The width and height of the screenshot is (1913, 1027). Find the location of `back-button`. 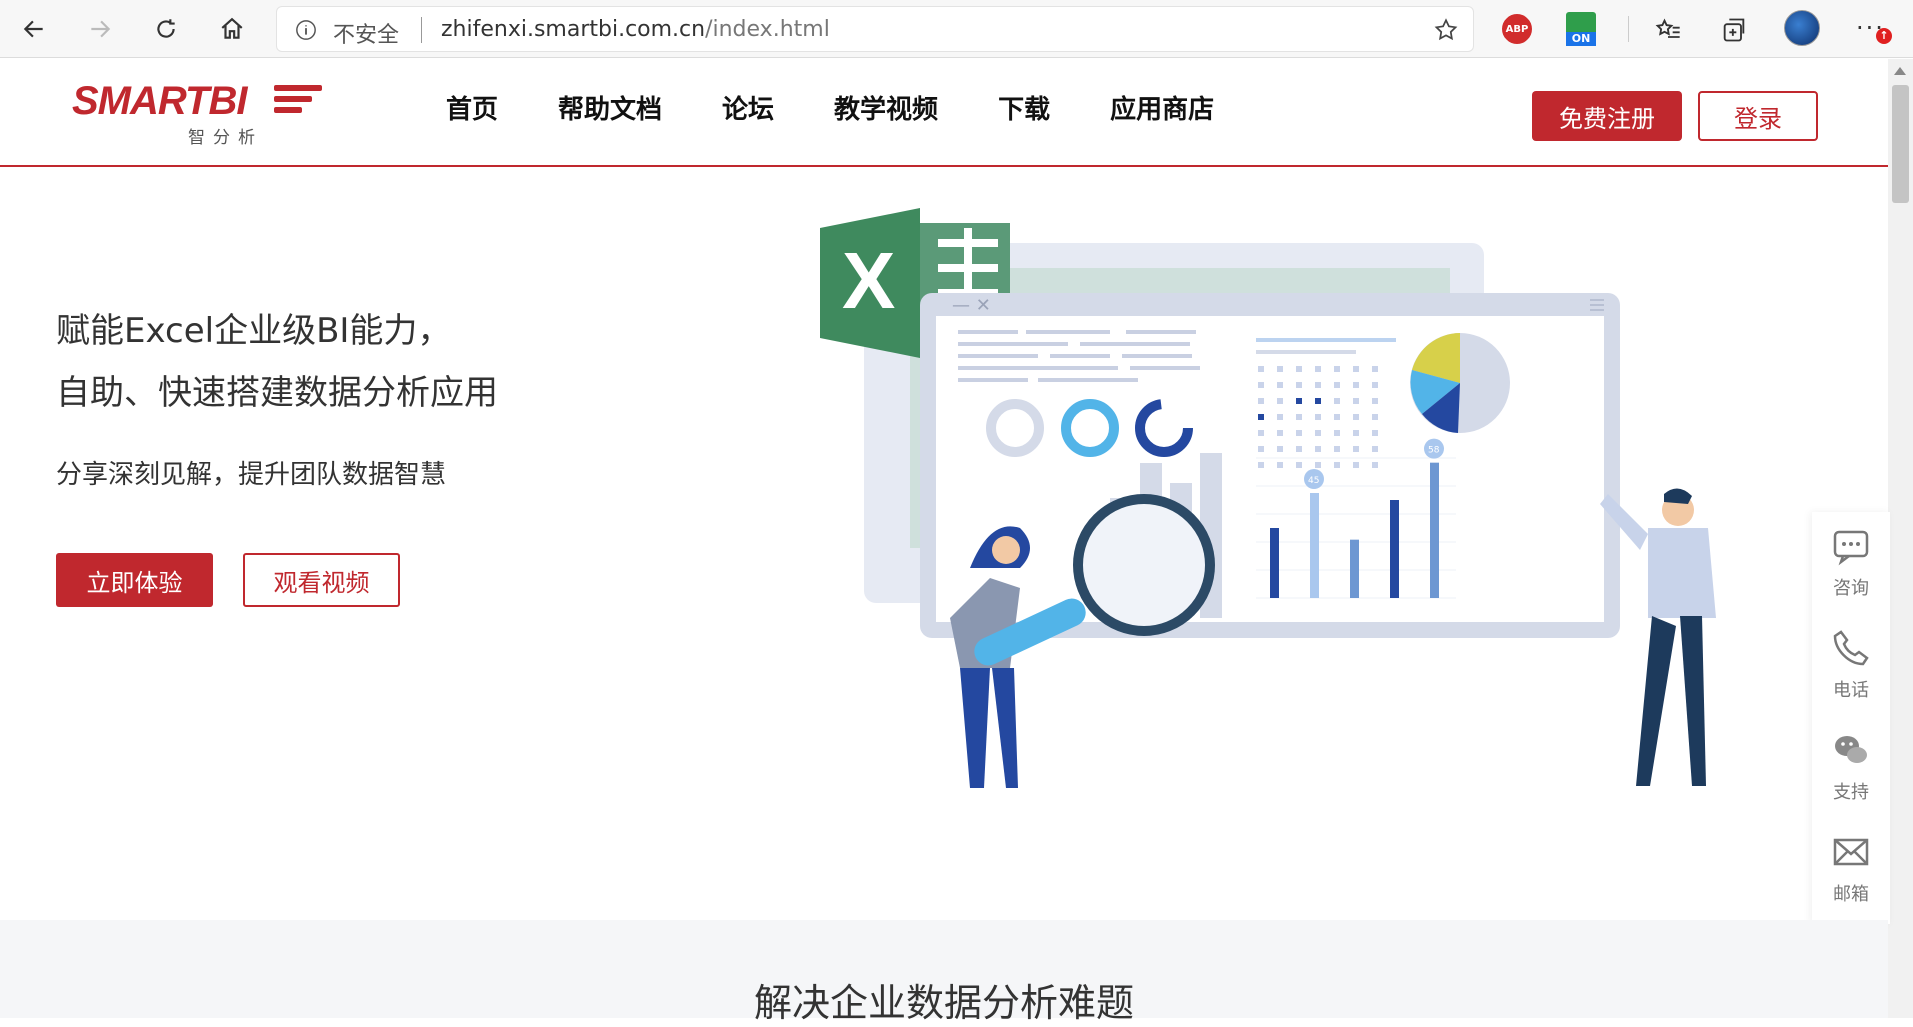

back-button is located at coordinates (34, 29).